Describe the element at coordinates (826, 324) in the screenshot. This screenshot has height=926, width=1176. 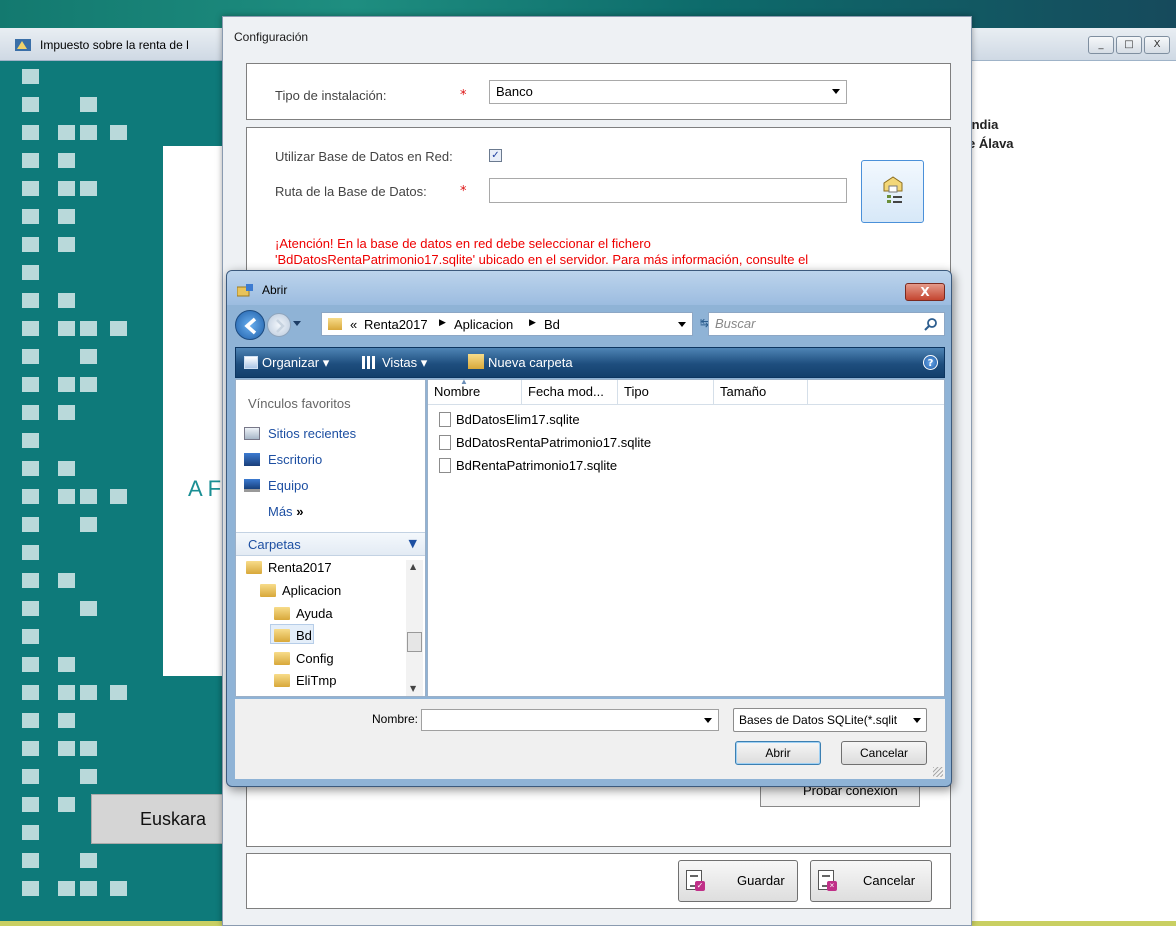
I see `search-input: Buscar` at that location.